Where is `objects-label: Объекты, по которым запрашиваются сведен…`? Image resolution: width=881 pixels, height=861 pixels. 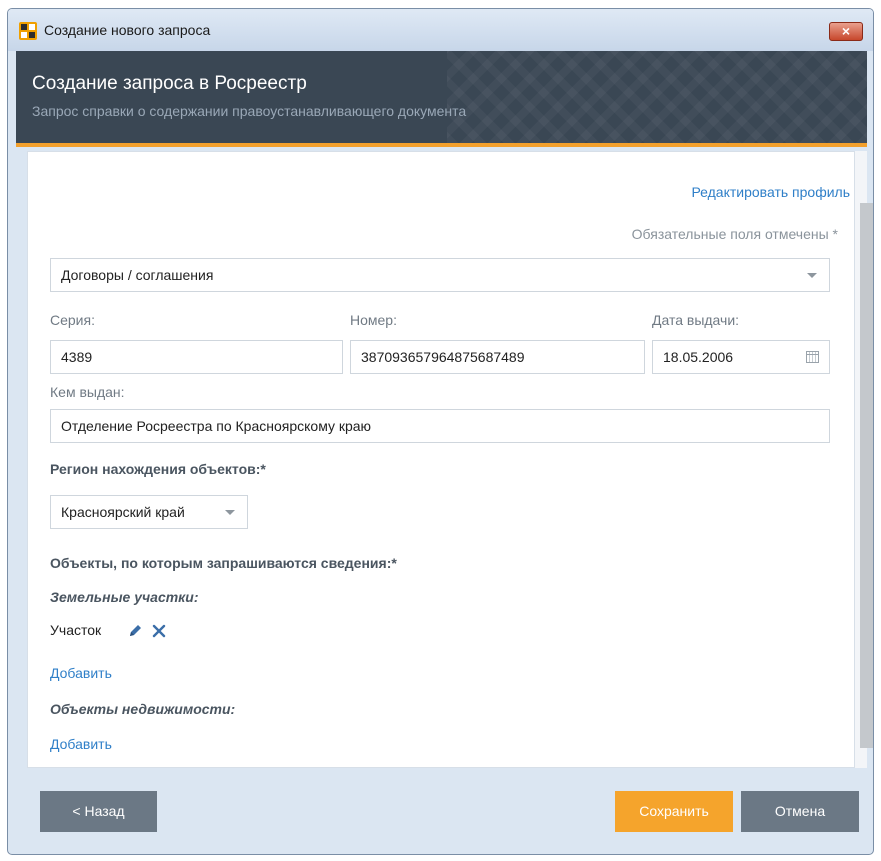 objects-label: Объекты, по которым запрашиваются сведен… is located at coordinates (223, 563).